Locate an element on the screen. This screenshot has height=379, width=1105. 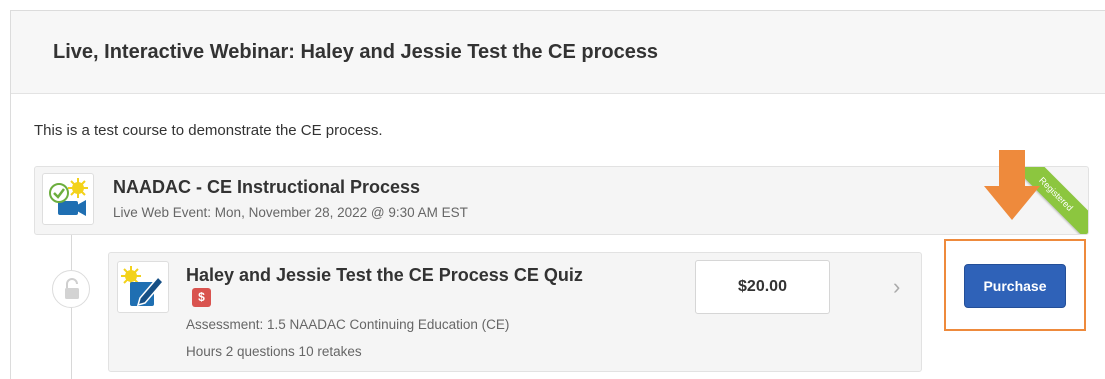
unlock-icon is located at coordinates (71, 289).